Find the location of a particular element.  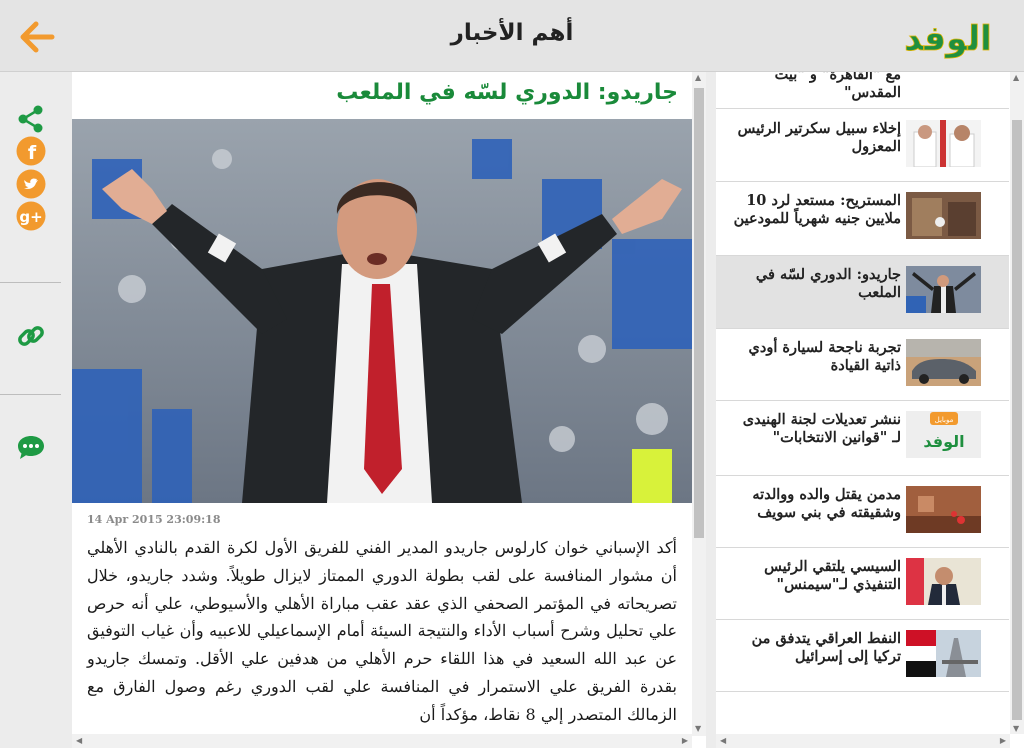

top-bar: أهم الأخبار الوفد is located at coordinates (512, 36).